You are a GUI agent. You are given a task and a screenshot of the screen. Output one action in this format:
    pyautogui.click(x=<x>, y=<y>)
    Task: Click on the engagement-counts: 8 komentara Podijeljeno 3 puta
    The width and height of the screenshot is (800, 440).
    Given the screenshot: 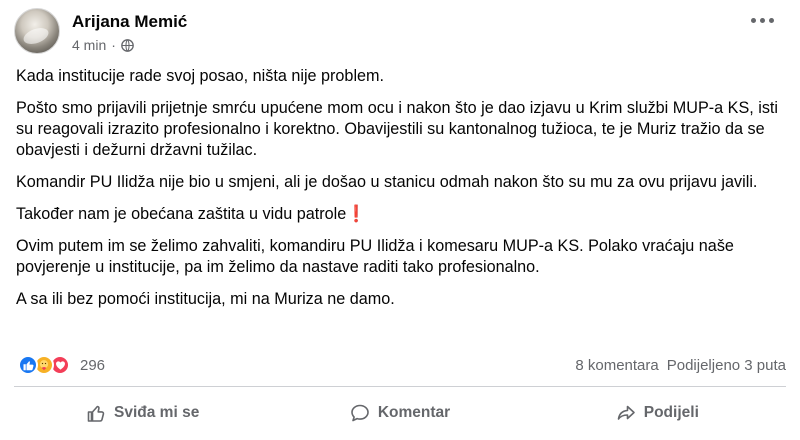 What is the action you would take?
    pyautogui.click(x=680, y=365)
    